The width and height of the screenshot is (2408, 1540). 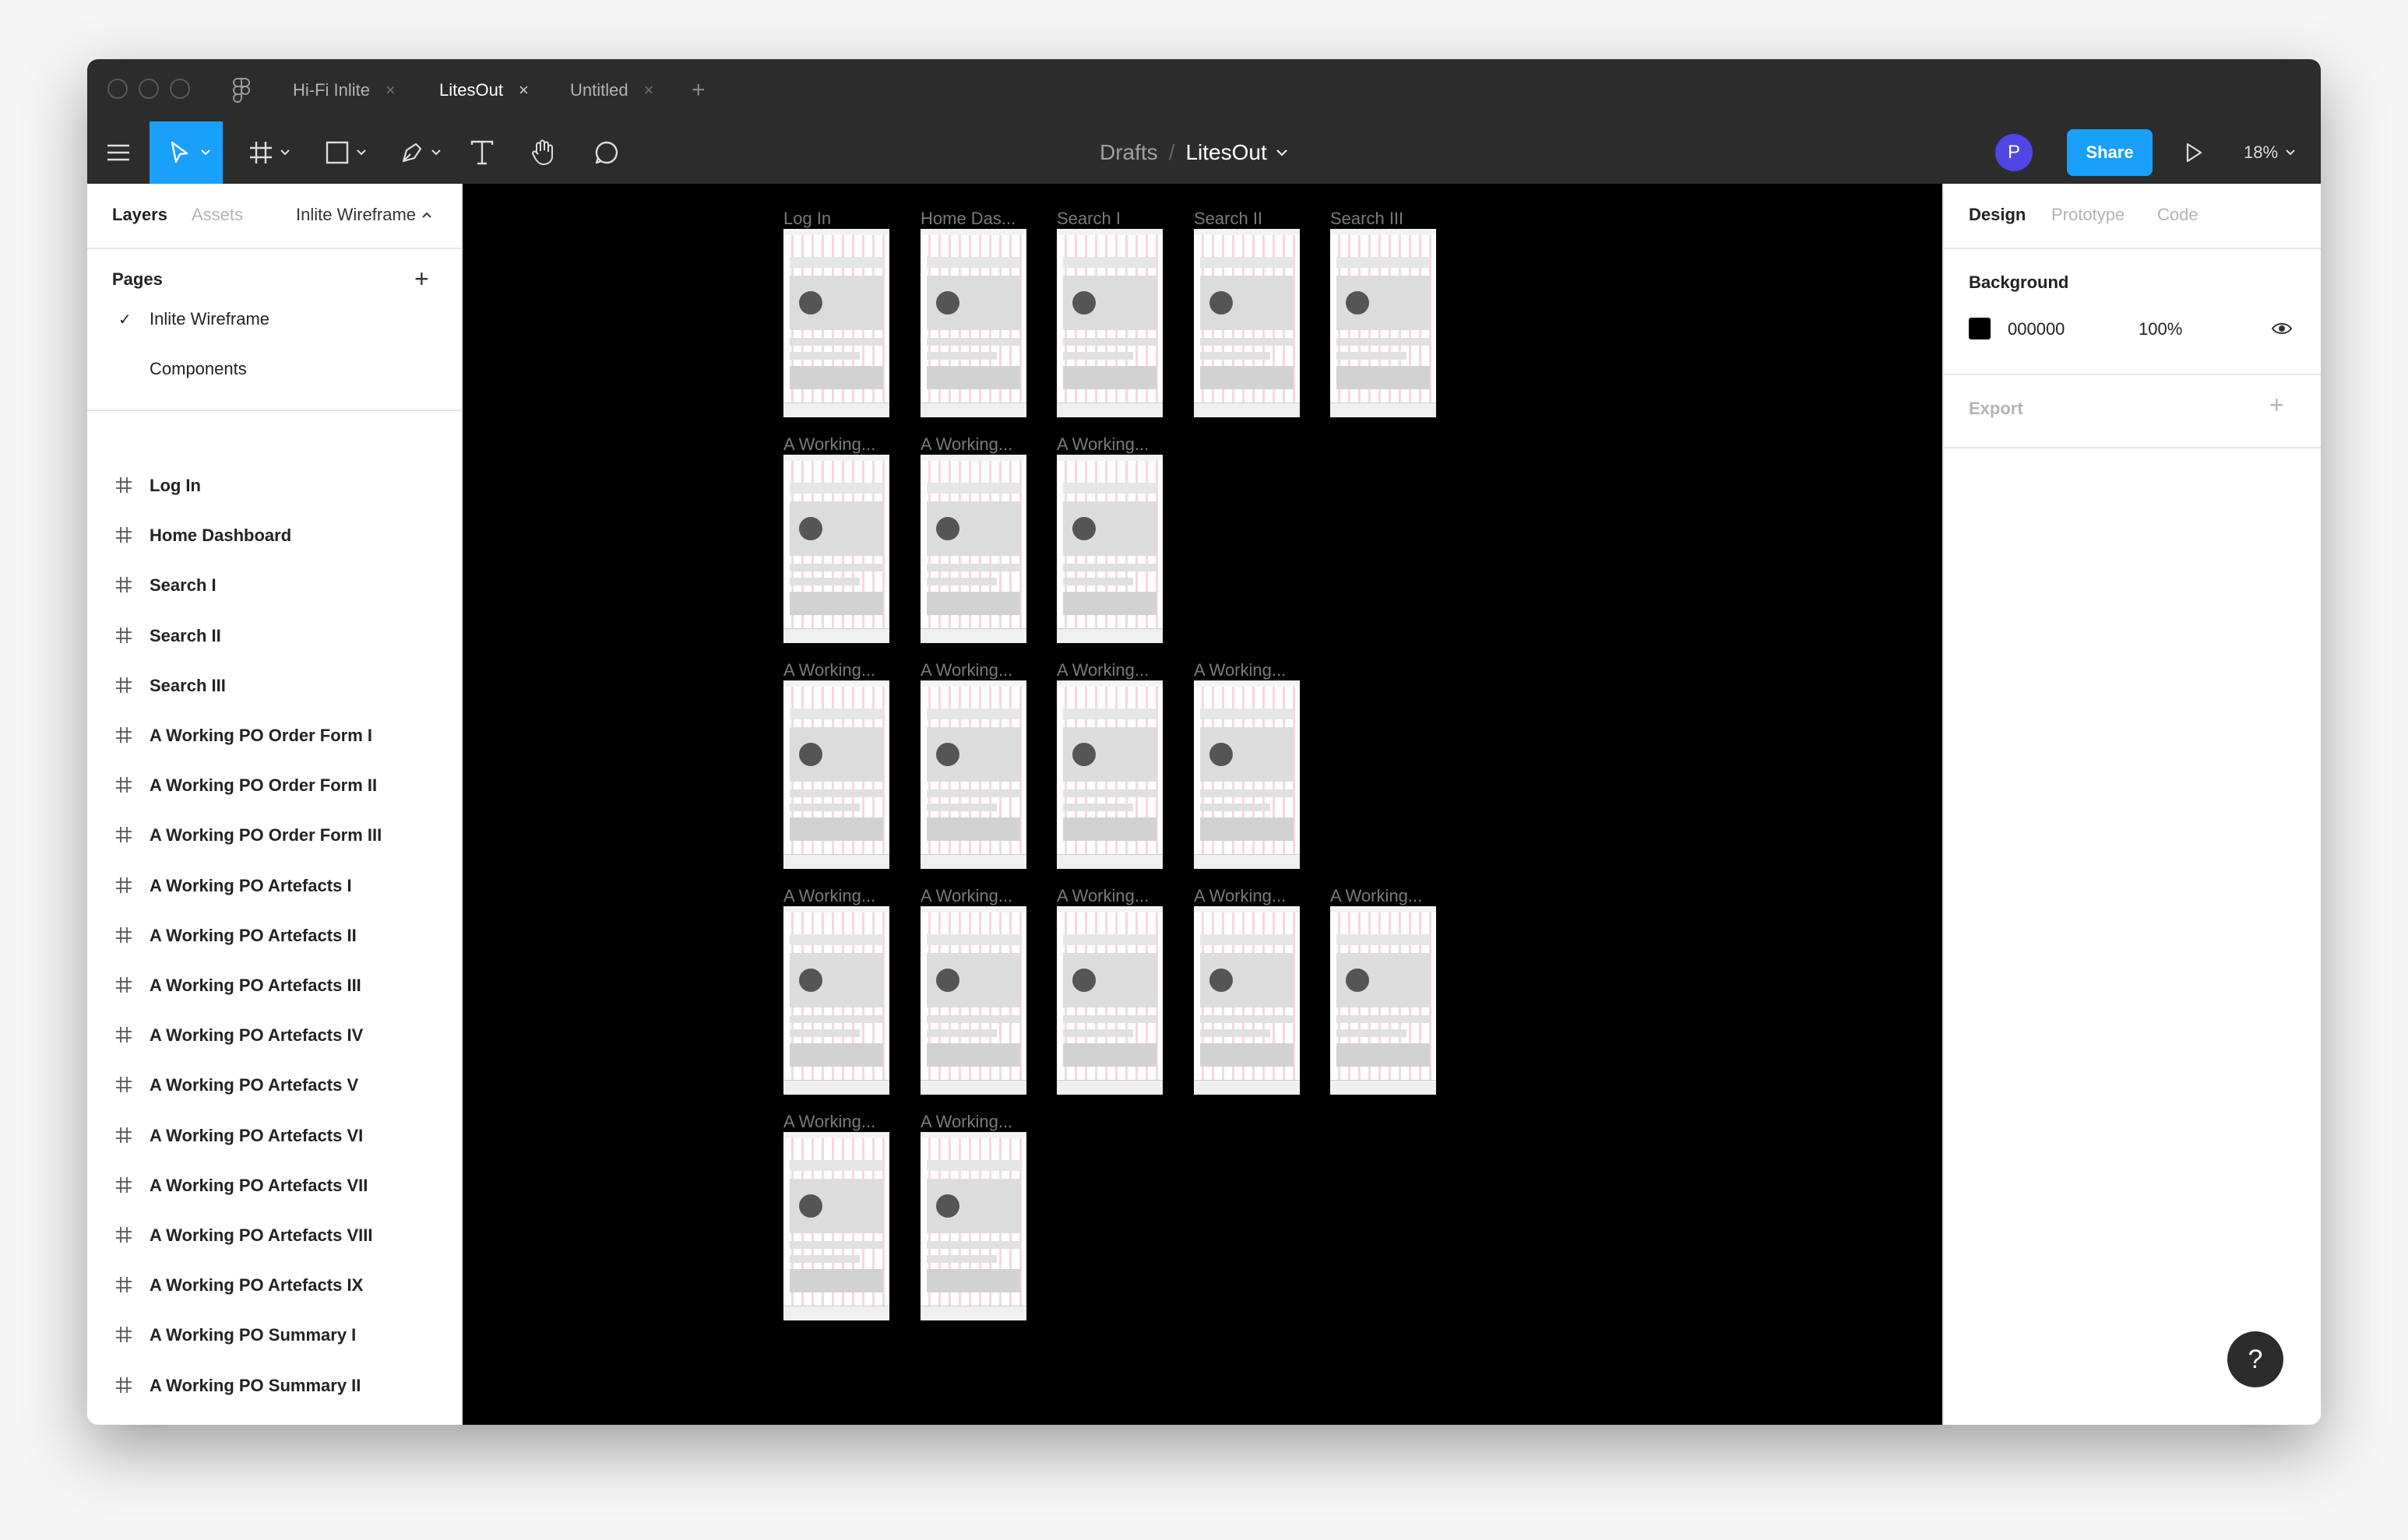 I want to click on frame-title: Search III, so click(x=1367, y=219).